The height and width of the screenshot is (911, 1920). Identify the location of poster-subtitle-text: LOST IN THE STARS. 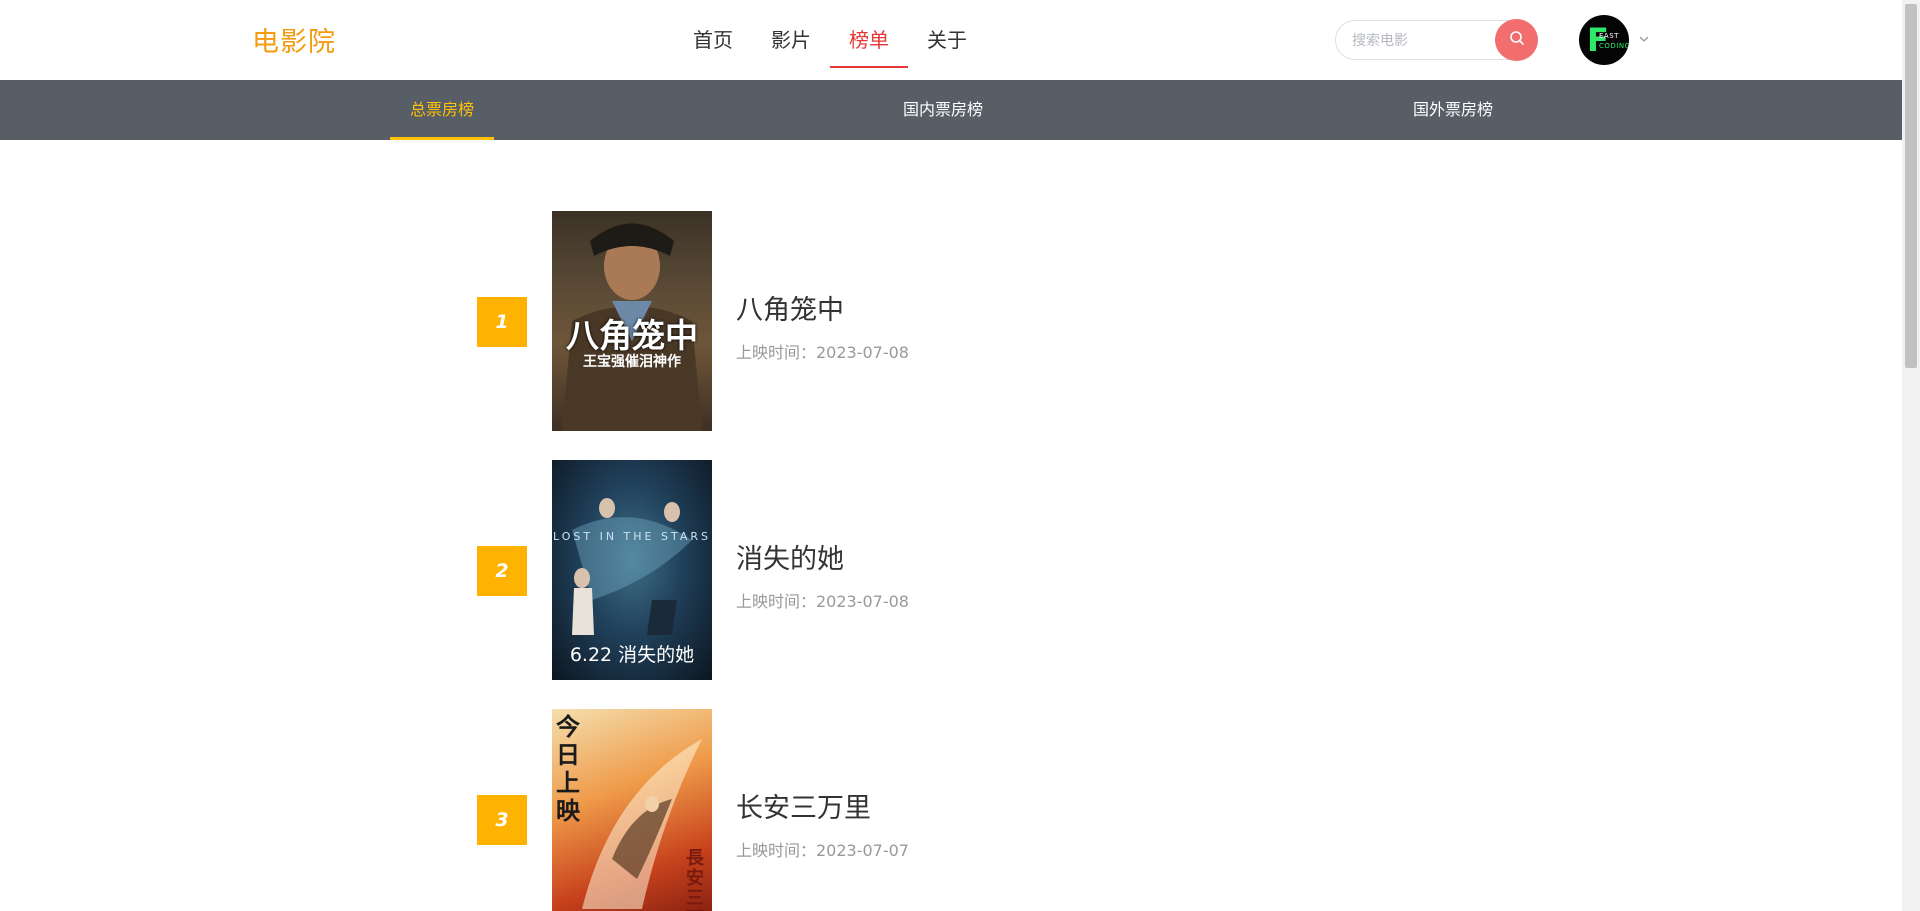
(632, 536).